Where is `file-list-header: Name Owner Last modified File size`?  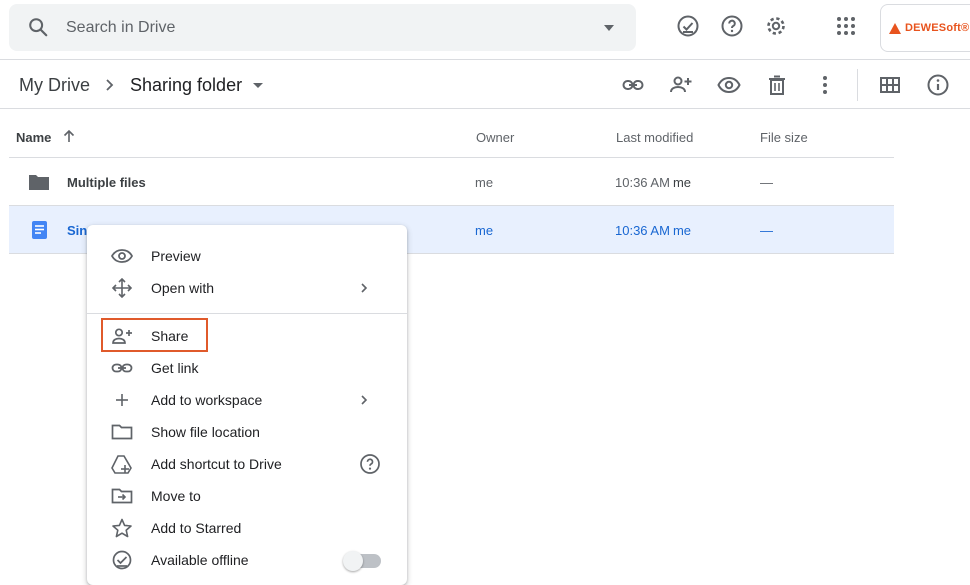 file-list-header: Name Owner Last modified File size is located at coordinates (451, 134).